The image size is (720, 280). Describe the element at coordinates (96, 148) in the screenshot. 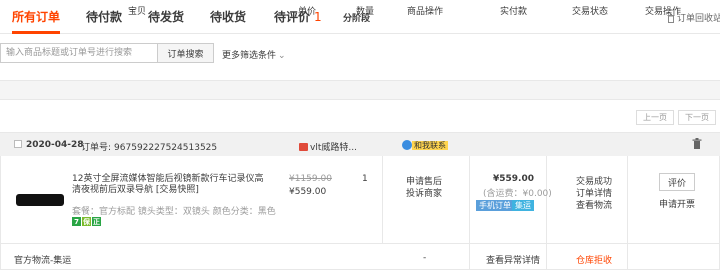

I see `order-number-label: 订单号:` at that location.